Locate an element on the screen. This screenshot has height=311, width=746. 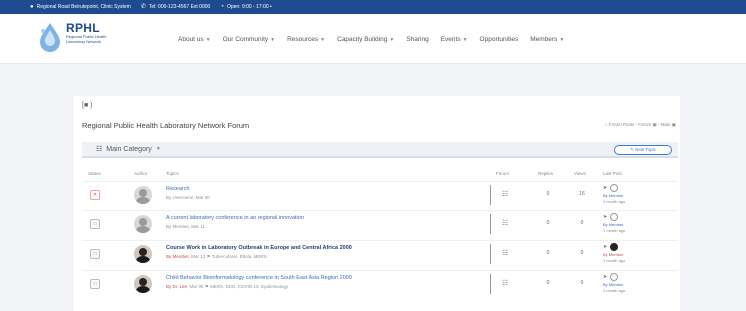
col-replies: Replies is located at coordinates (546, 173).